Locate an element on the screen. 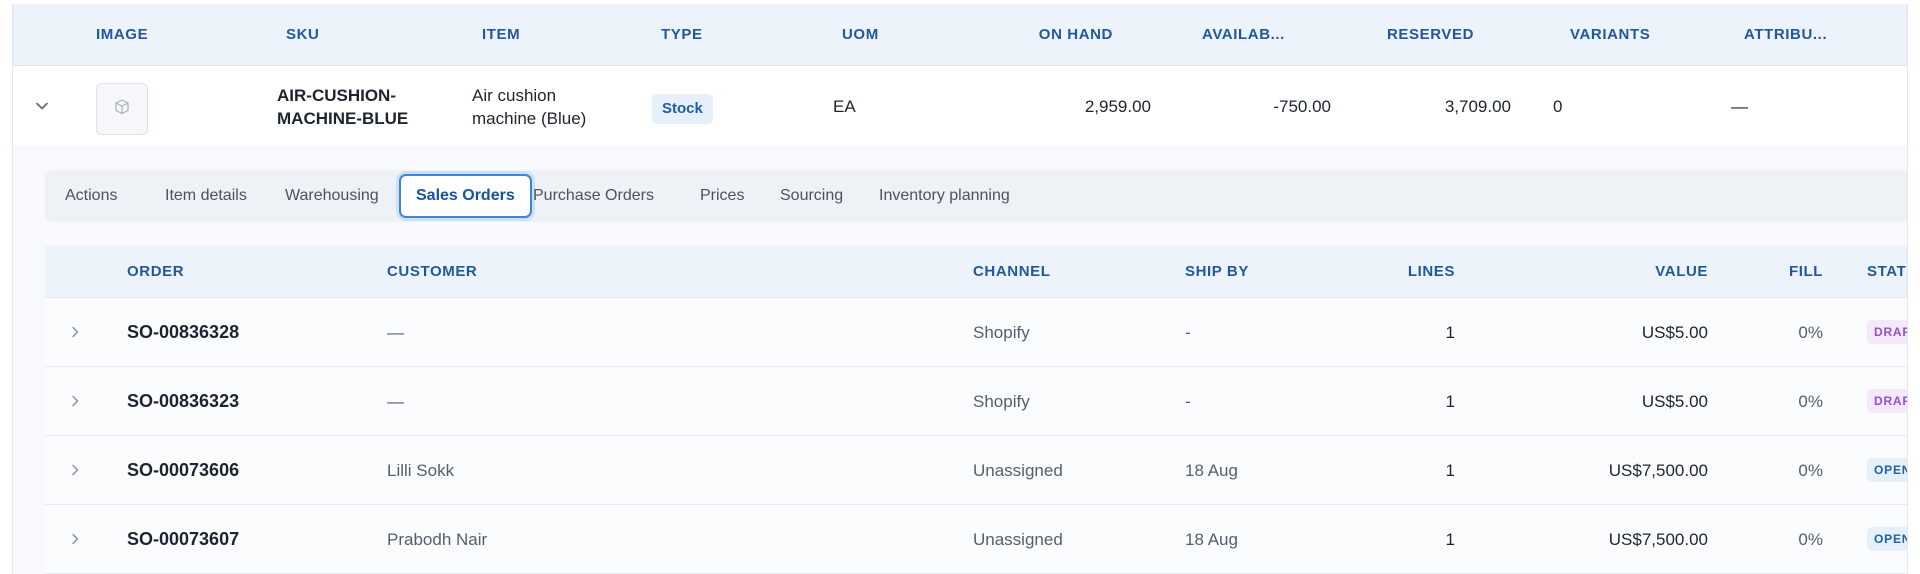  order-number: SO-00073606 is located at coordinates (183, 470).